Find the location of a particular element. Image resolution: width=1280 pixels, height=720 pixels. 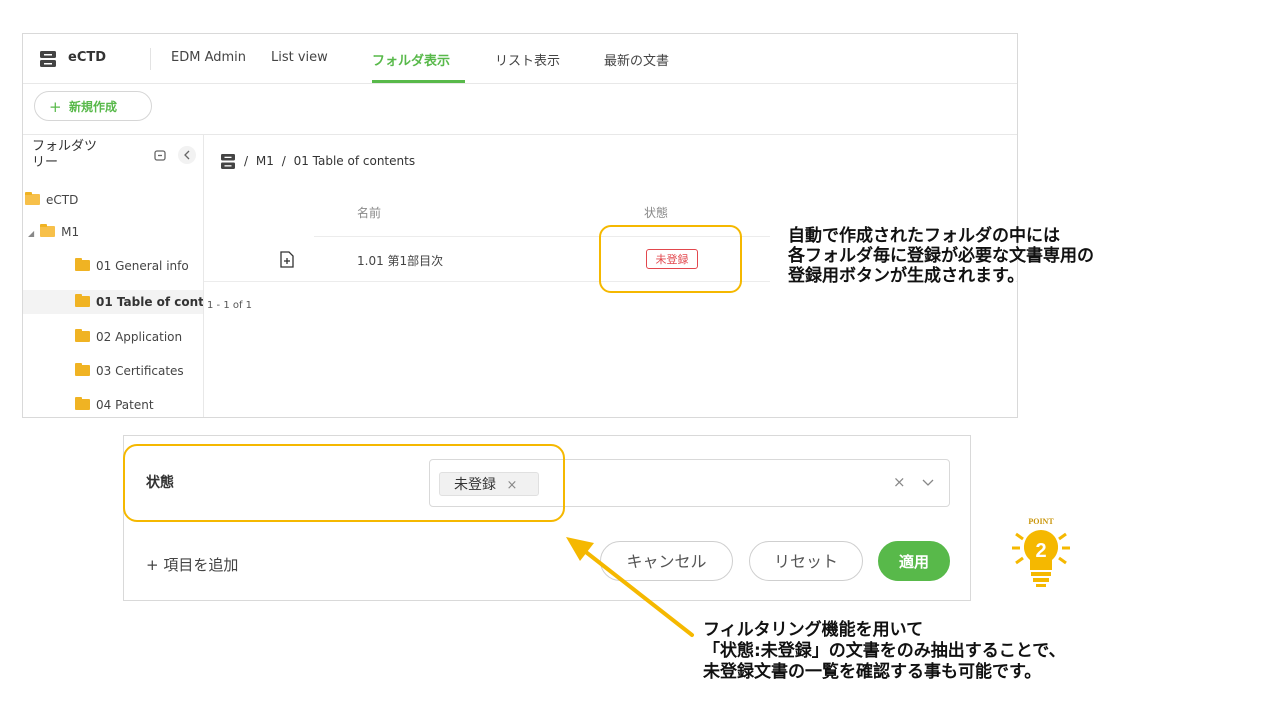

point-number: 2 is located at coordinates (1040, 551).